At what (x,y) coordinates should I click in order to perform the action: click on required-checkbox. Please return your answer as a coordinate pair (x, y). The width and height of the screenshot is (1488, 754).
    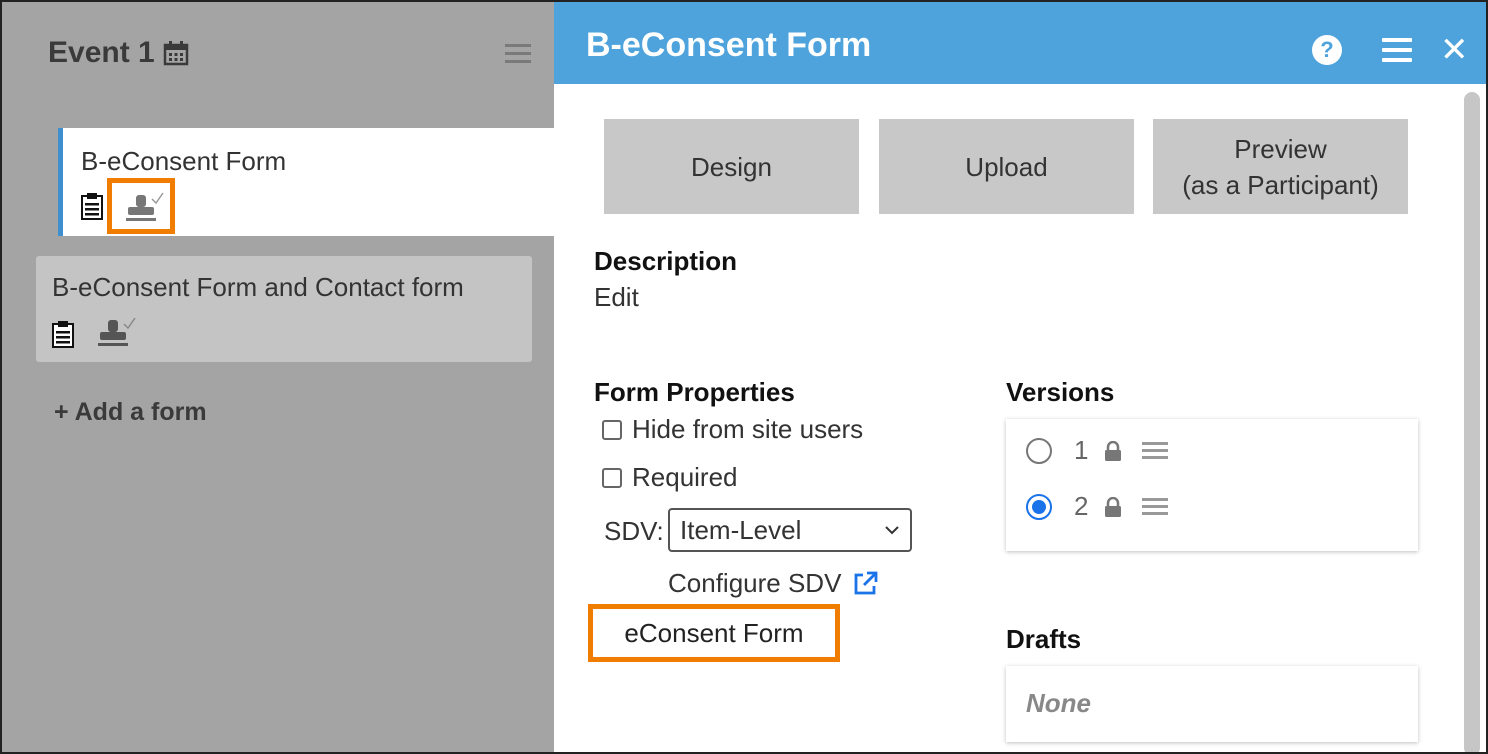
    Looking at the image, I should click on (612, 477).